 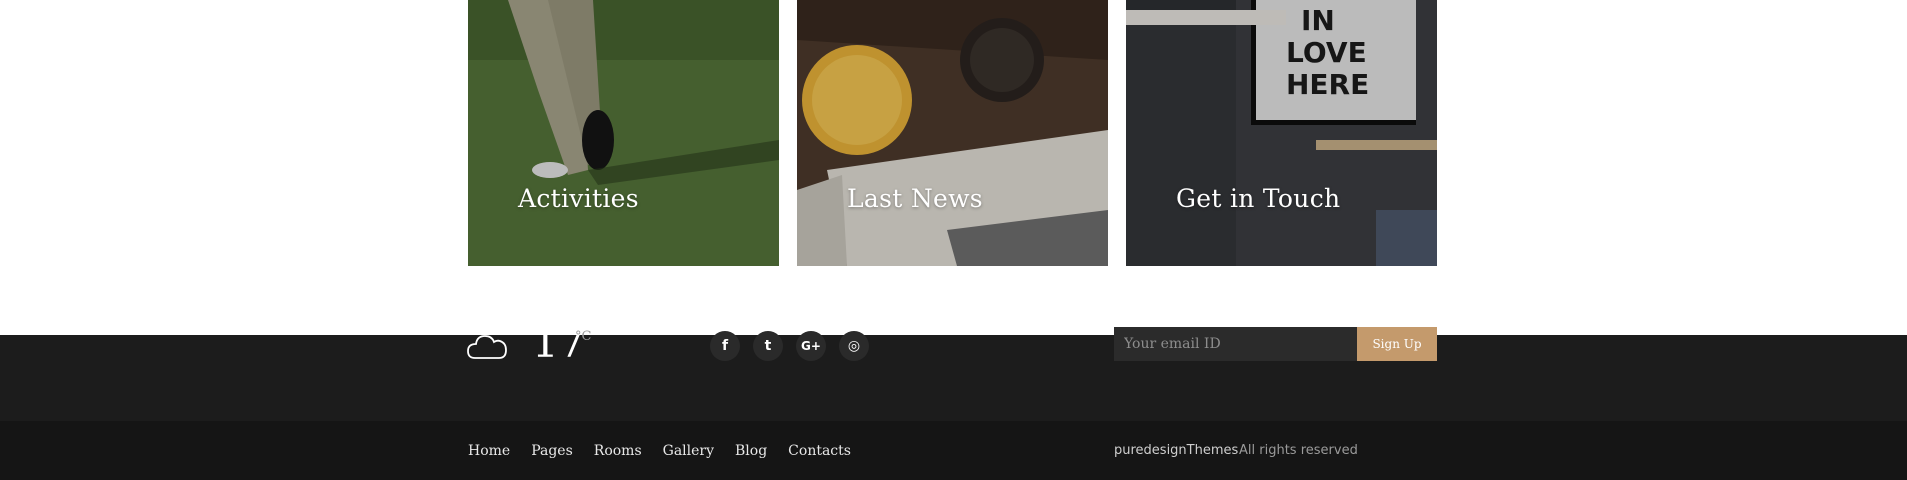 What do you see at coordinates (618, 451) in the screenshot?
I see `footer-nav-rooms: Rooms` at bounding box center [618, 451].